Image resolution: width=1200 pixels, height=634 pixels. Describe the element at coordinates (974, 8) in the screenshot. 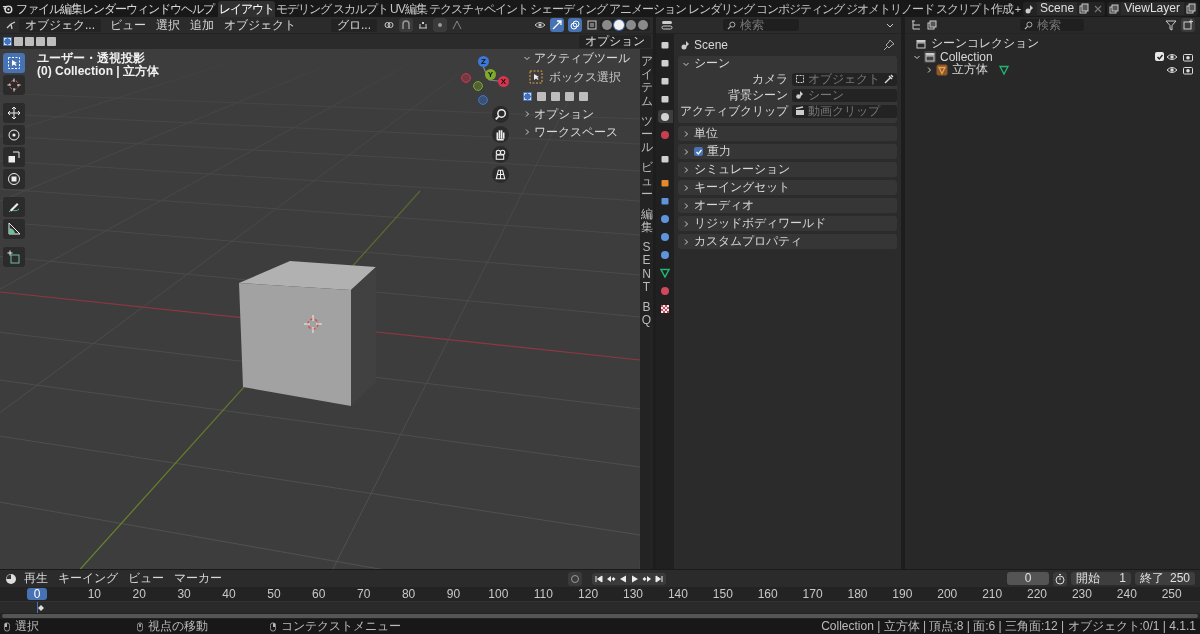

I see `workspace-tab: スクリプト作成` at that location.